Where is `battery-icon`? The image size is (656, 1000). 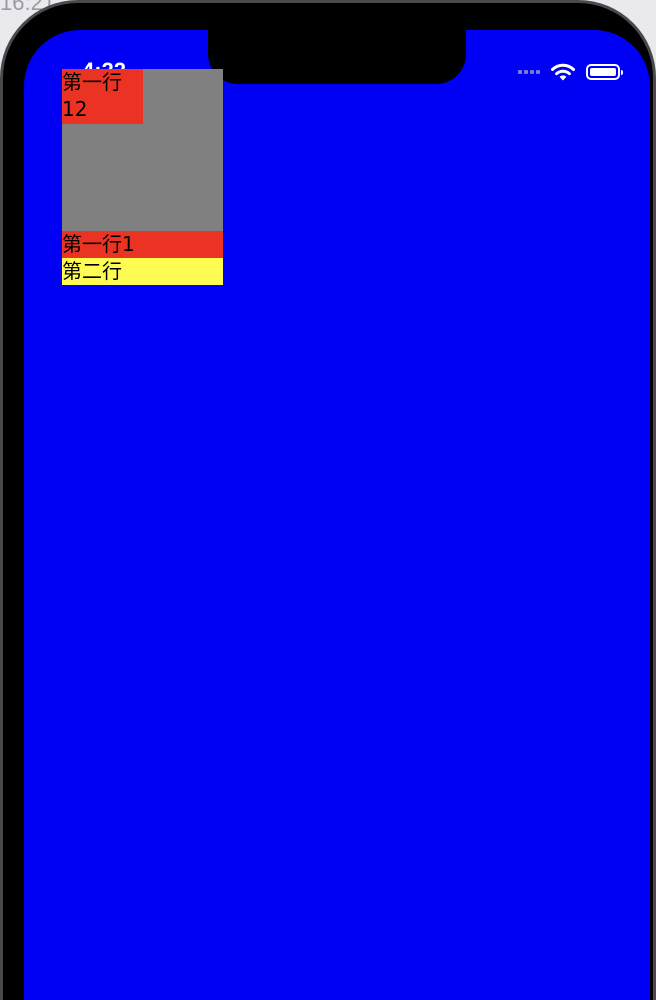
battery-icon is located at coordinates (604, 72).